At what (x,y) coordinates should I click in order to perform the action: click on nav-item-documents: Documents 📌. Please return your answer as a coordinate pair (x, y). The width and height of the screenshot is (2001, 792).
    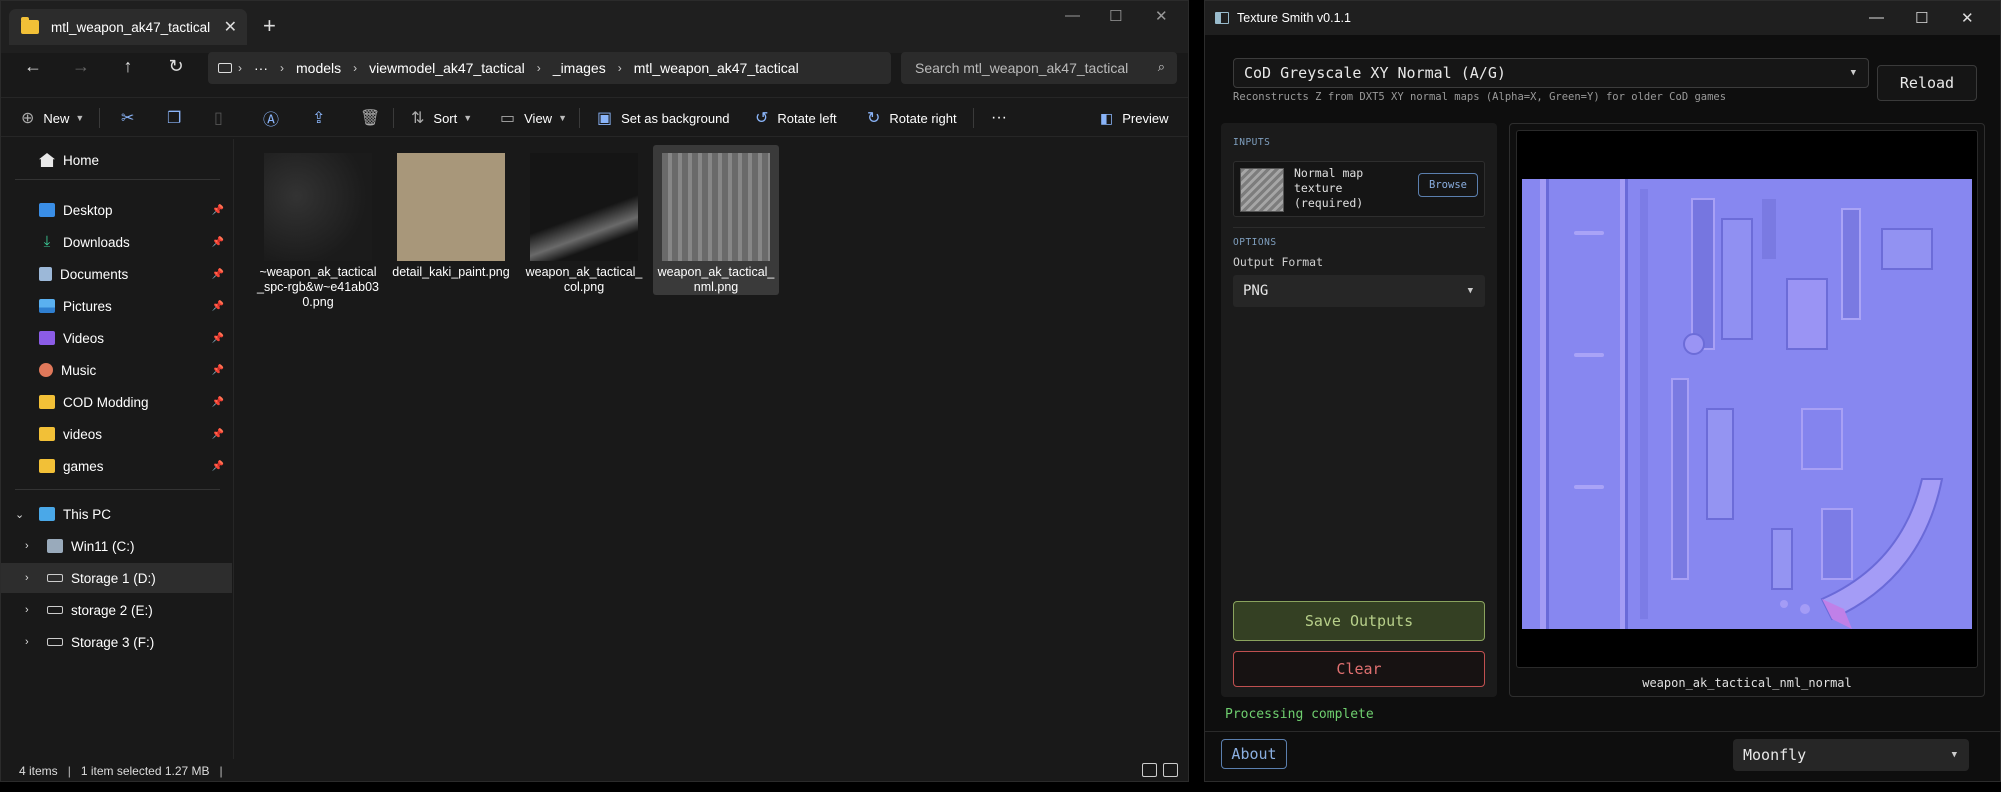
    Looking at the image, I should click on (116, 274).